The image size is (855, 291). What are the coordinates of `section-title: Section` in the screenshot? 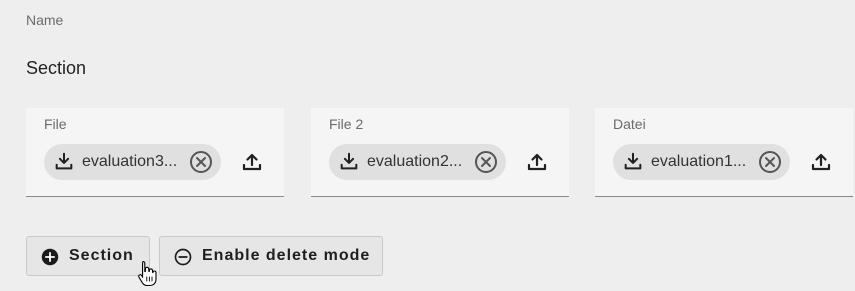 It's located at (56, 68).